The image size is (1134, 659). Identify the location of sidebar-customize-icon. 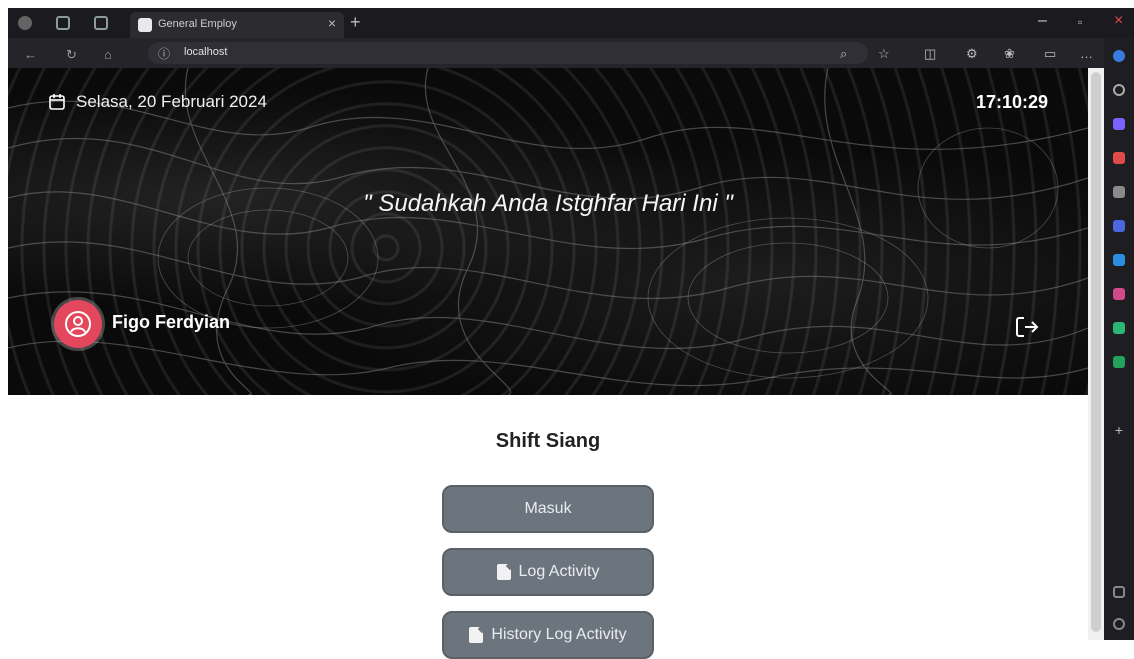
(1119, 624).